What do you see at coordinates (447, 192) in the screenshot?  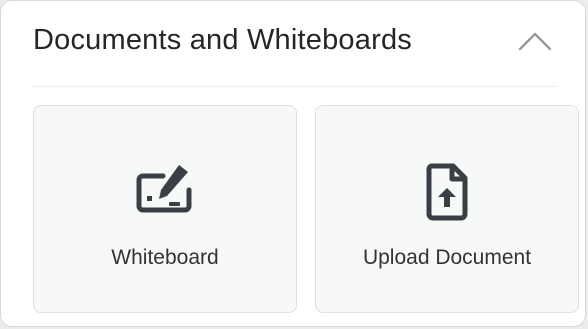 I see `upload-document-icon` at bounding box center [447, 192].